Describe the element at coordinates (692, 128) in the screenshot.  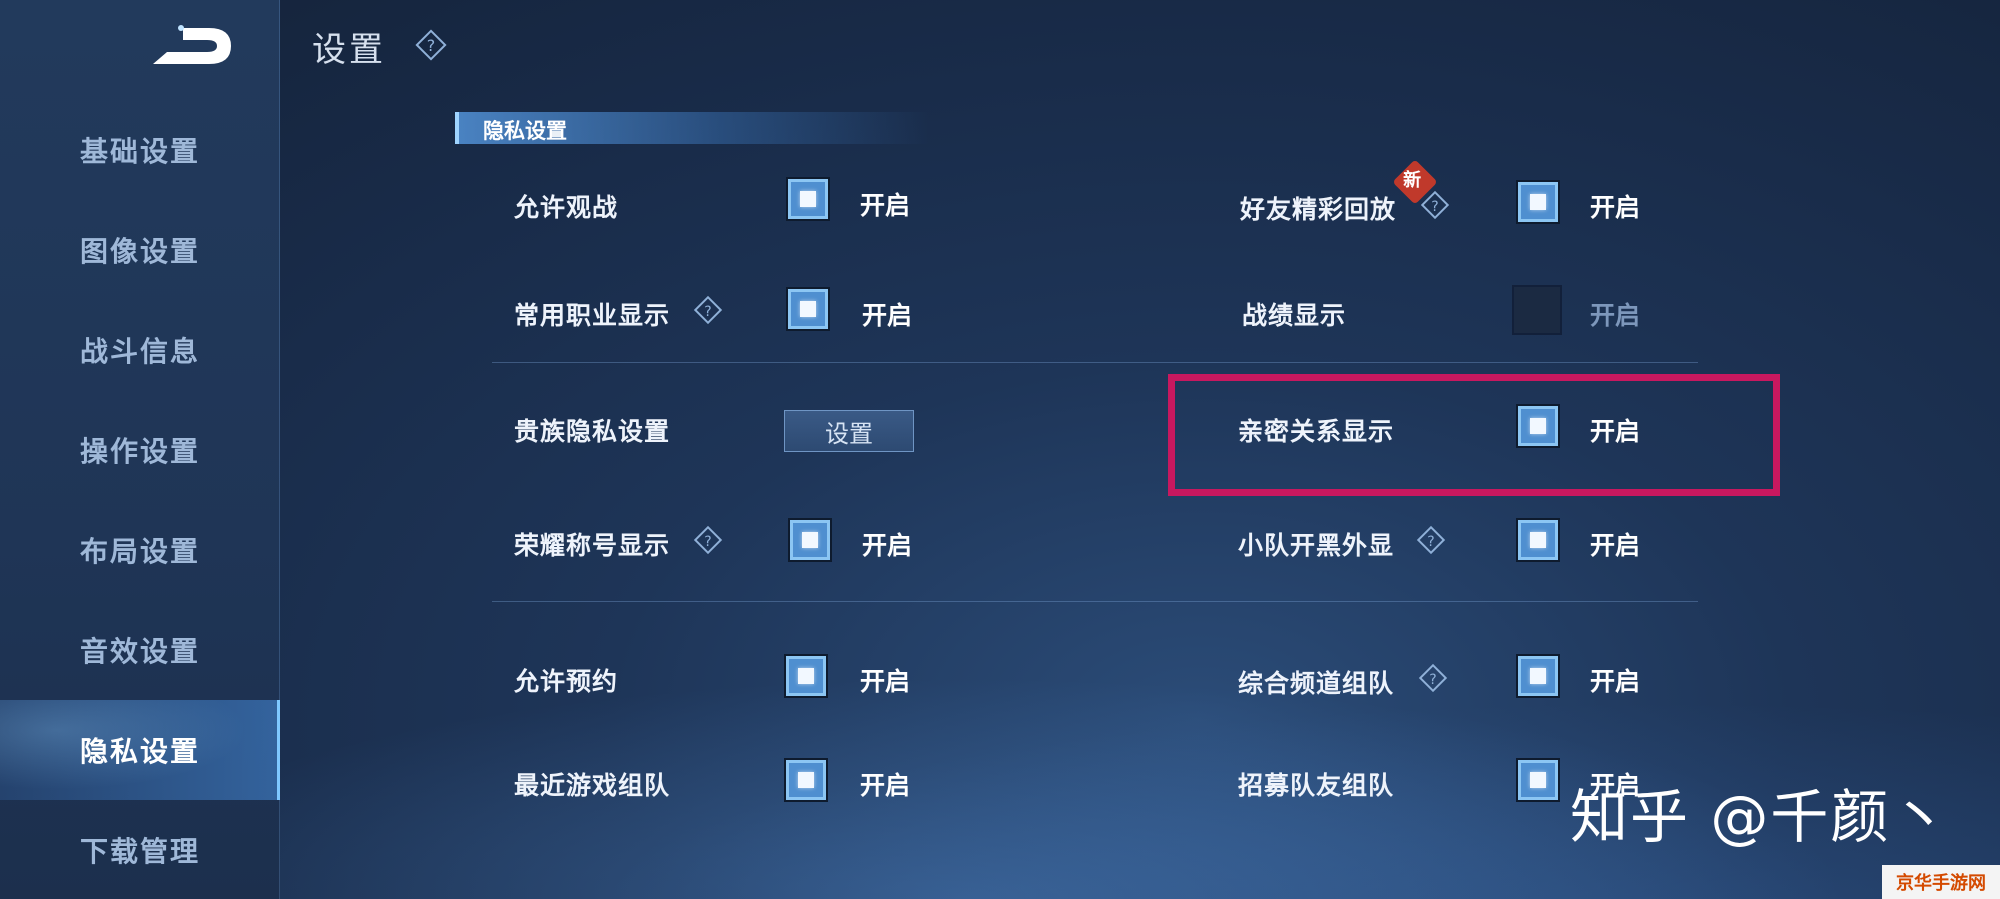
I see `section-banner-privacy: 隐私设置` at that location.